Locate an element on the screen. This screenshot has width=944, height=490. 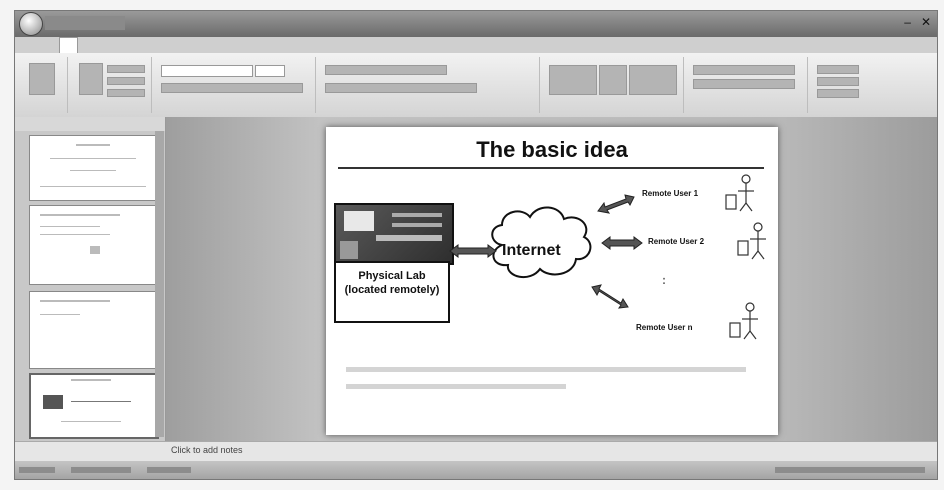
notes-placeholder: Click to add notes is located at coordinates (207, 450).